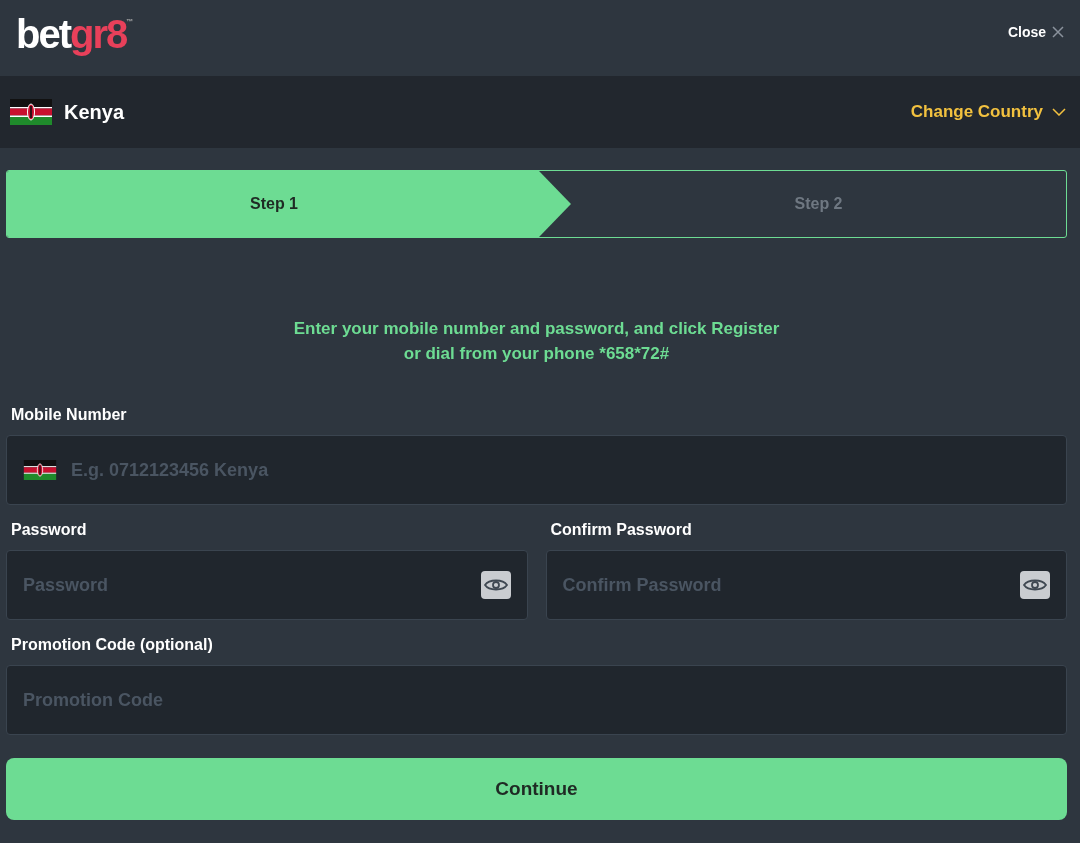  Describe the element at coordinates (1035, 32) in the screenshot. I see `close-button: Close` at that location.